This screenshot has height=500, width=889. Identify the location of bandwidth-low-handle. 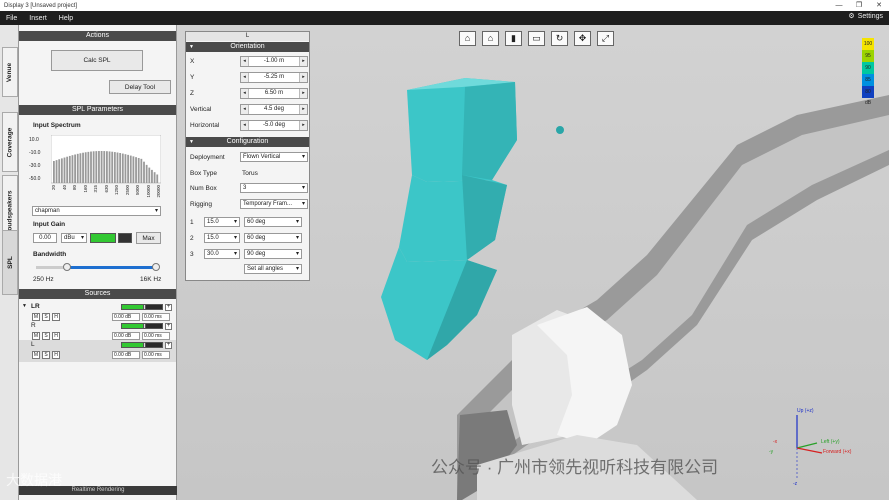
(67, 267).